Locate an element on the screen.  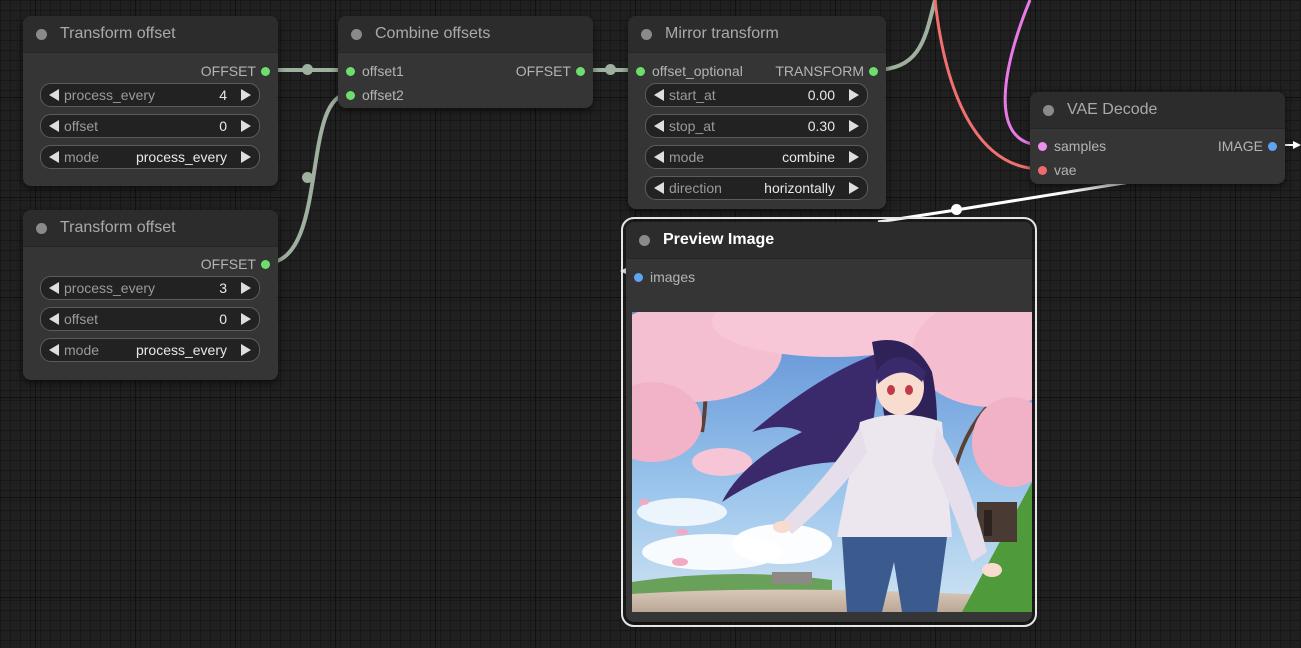
widget-process-every: process_every 4 is located at coordinates (150, 95).